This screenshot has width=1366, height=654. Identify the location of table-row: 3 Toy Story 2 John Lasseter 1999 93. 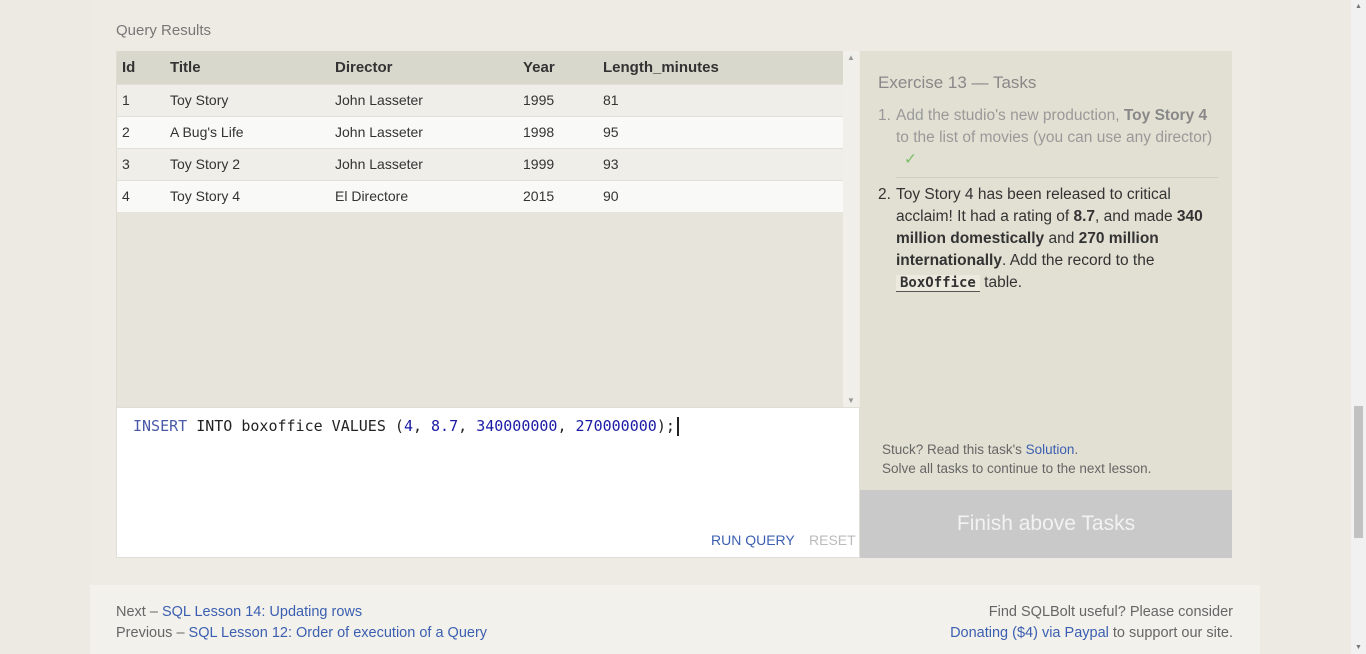
(480, 163).